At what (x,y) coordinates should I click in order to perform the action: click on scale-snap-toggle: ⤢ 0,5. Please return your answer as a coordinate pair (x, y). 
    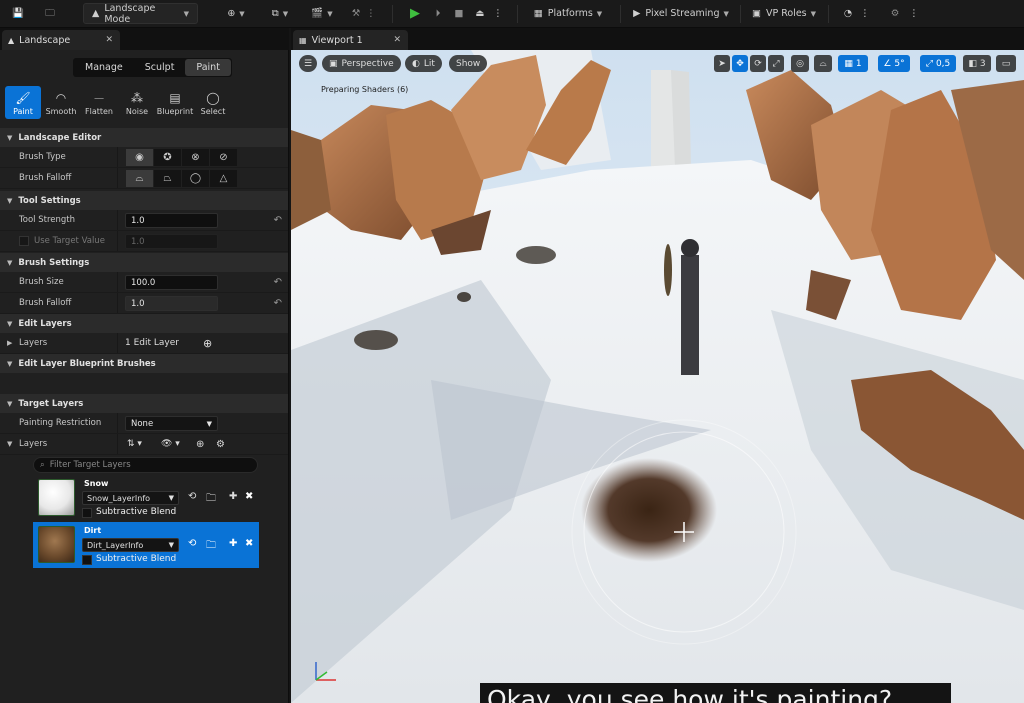
    Looking at the image, I should click on (938, 63).